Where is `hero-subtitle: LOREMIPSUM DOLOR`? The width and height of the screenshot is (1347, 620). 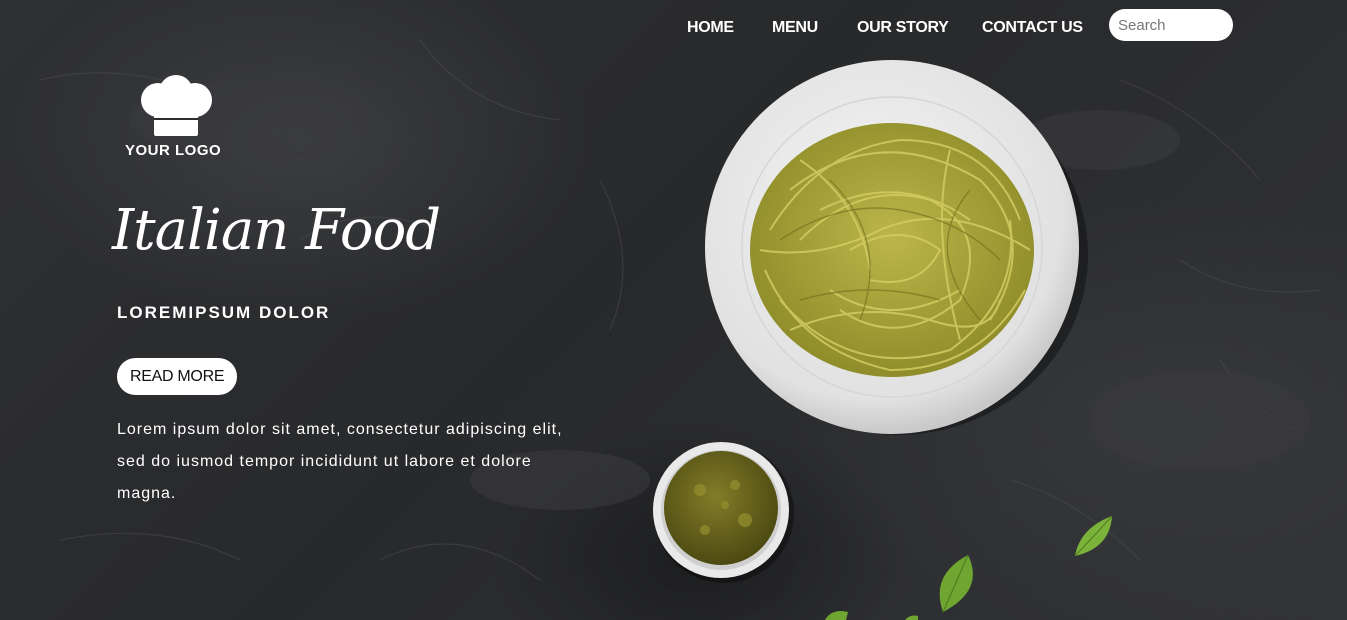
hero-subtitle: LOREMIPSUM DOLOR is located at coordinates (224, 312).